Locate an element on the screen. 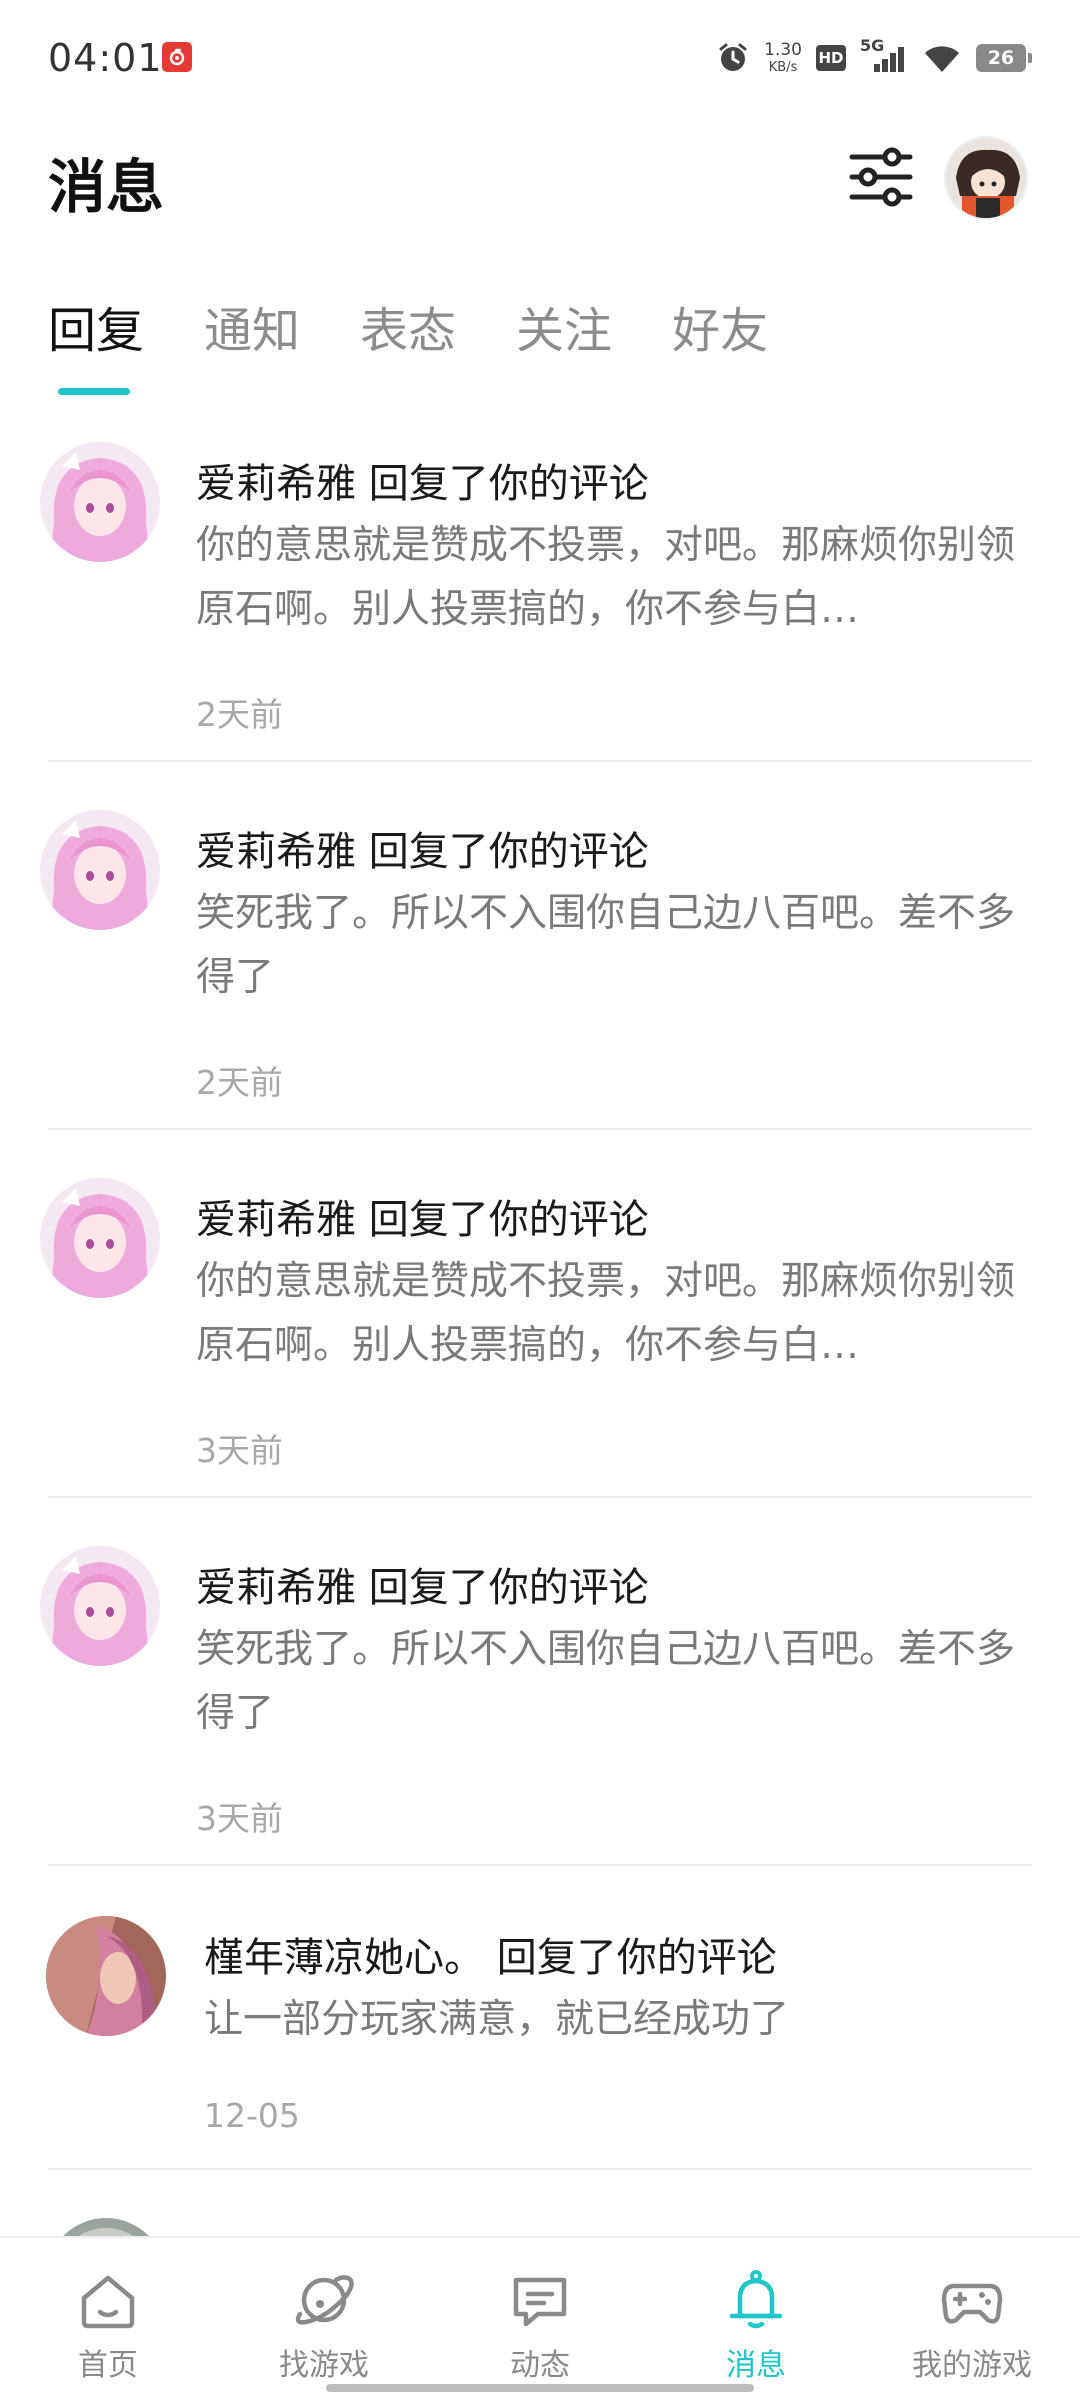 The image size is (1080, 2400). alarm-icon is located at coordinates (733, 57).